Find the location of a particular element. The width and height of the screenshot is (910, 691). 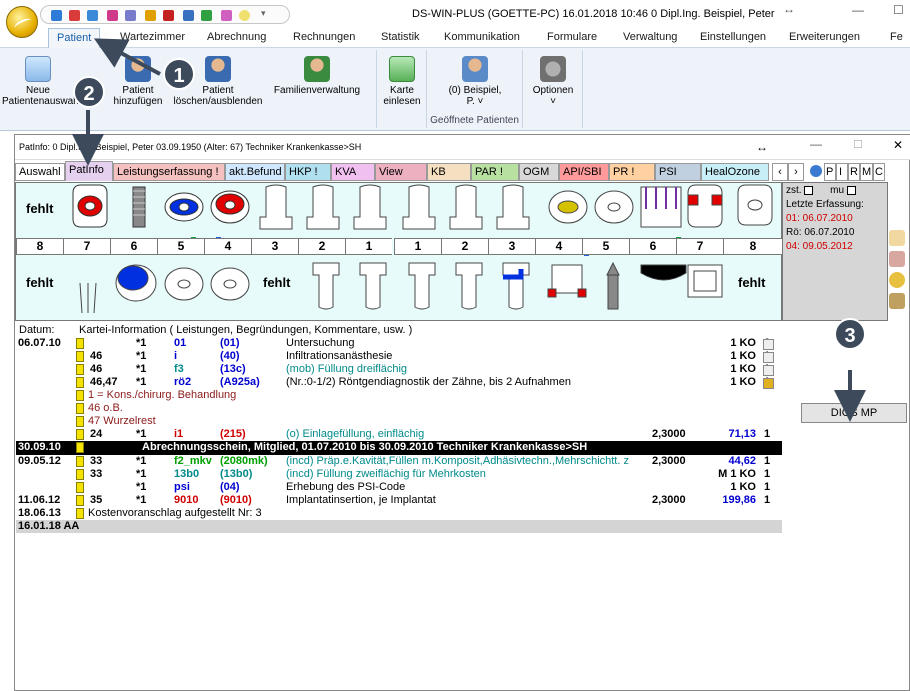

tab-ogm: OGM is located at coordinates (539, 172).